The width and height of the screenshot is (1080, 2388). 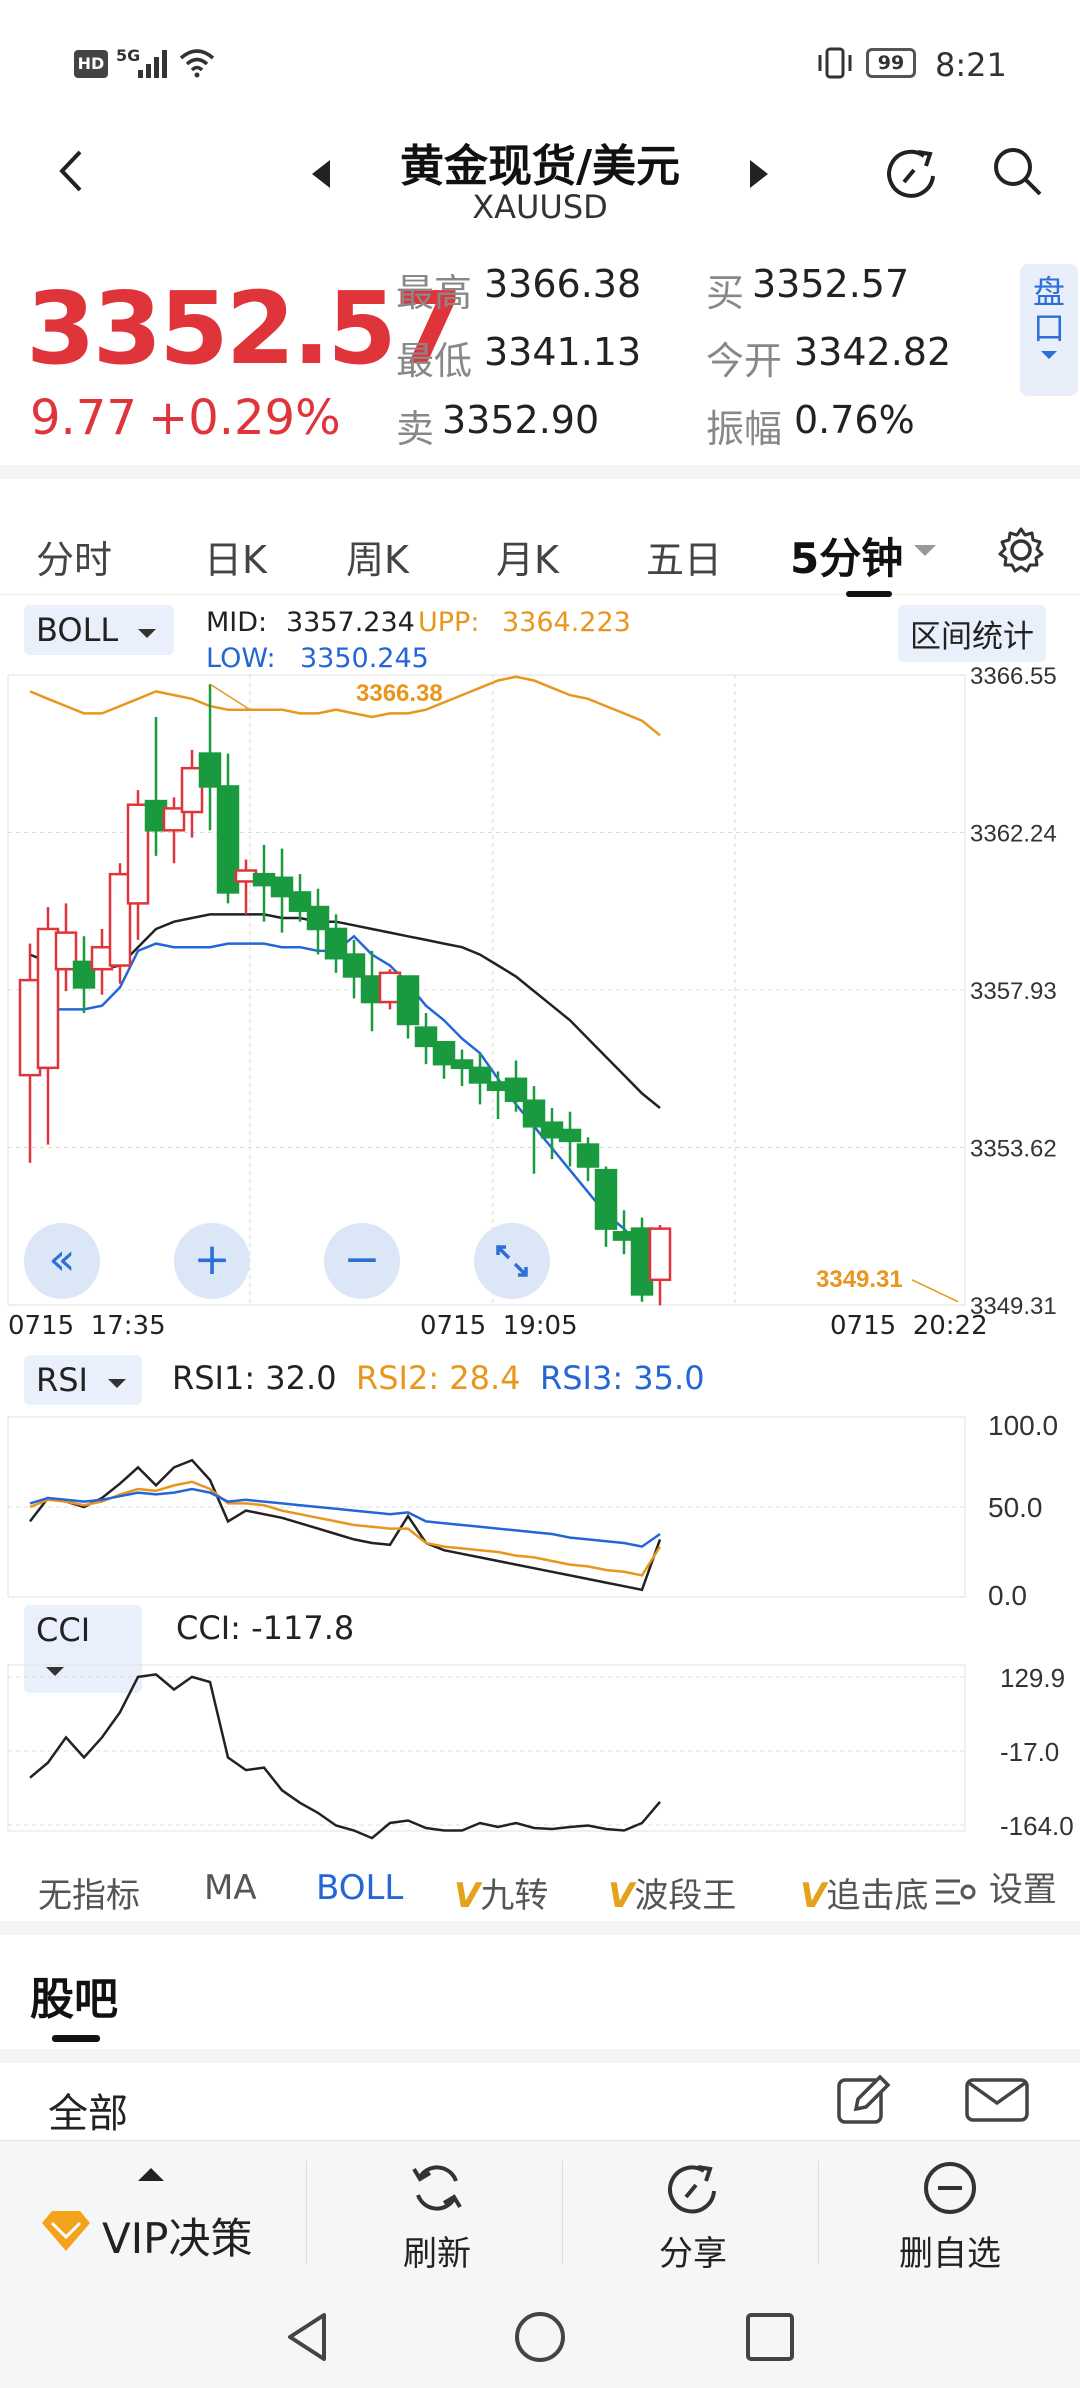 I want to click on high-value: 3366.38, so click(x=563, y=284).